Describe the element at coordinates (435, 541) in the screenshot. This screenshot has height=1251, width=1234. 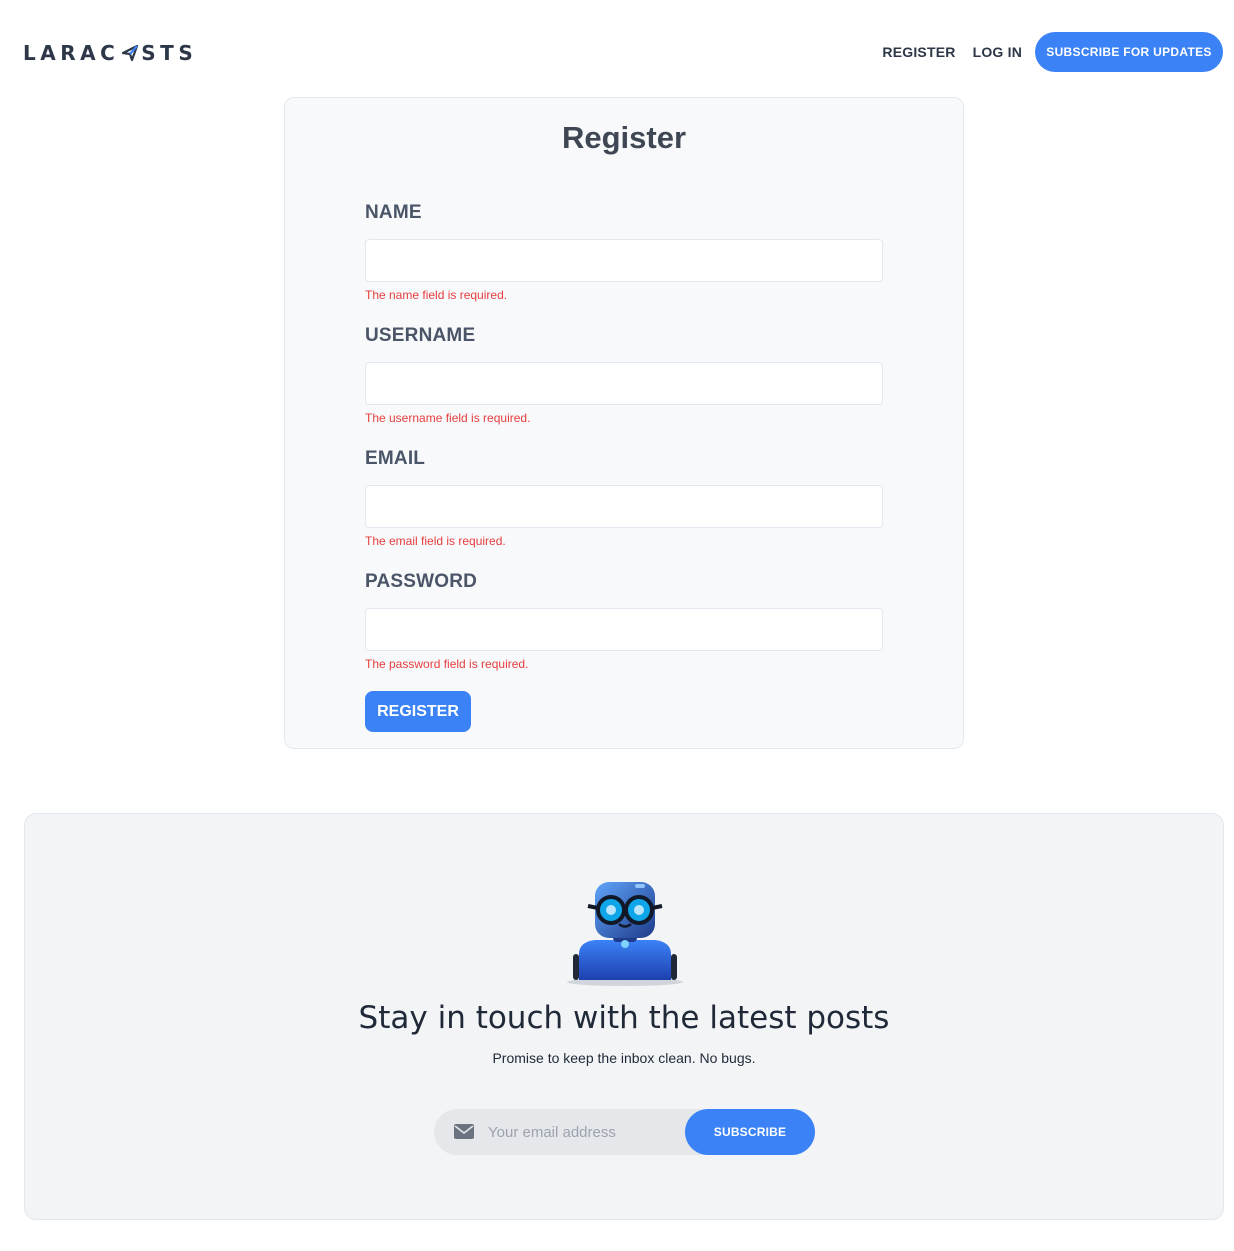
I see `email-error: The email field is required.` at that location.